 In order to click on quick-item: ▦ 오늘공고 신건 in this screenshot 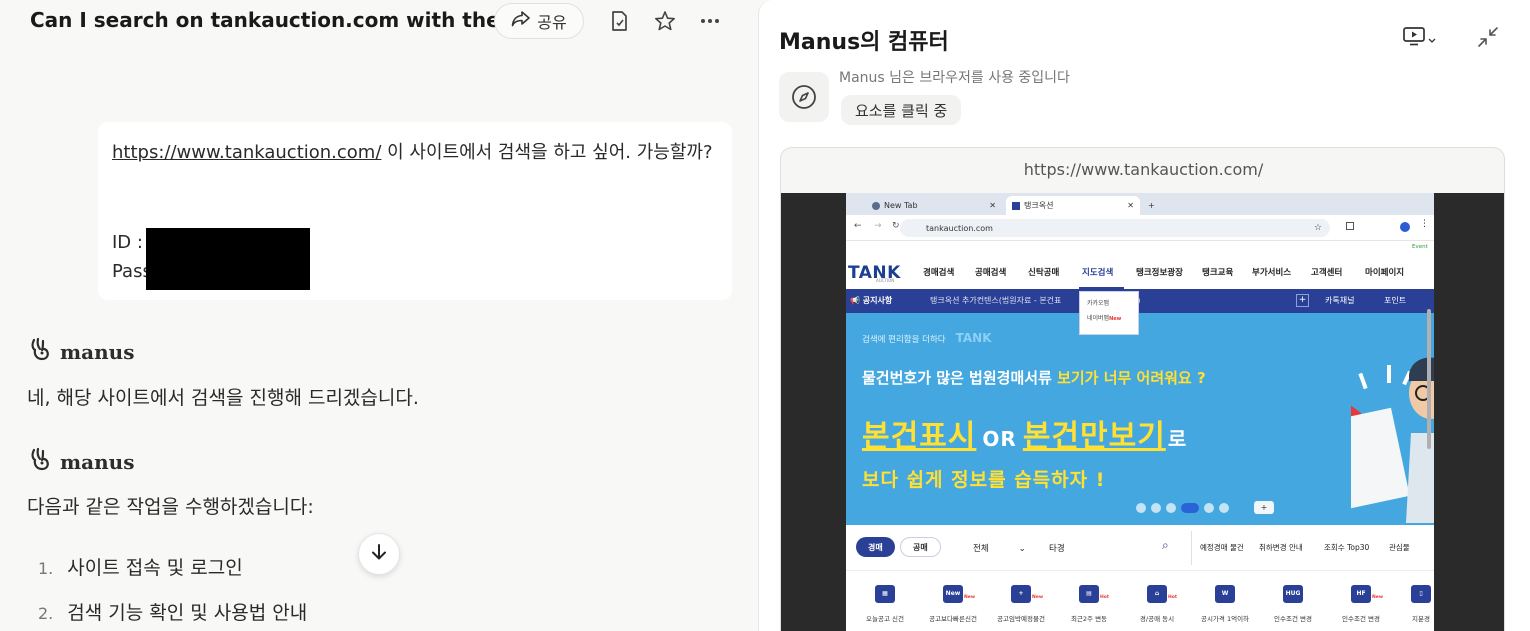, I will do `click(885, 604)`.